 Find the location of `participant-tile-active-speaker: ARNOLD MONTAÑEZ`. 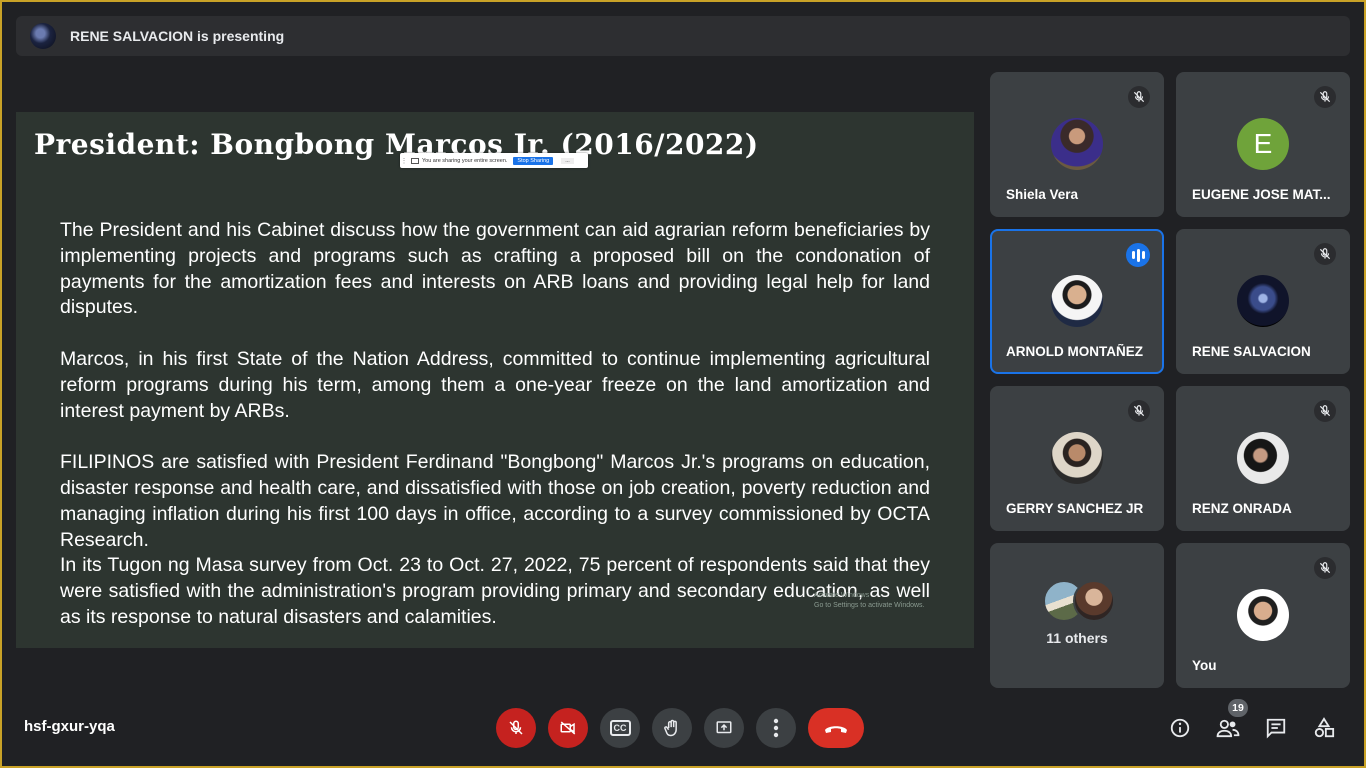

participant-tile-active-speaker: ARNOLD MONTAÑEZ is located at coordinates (1077, 301).